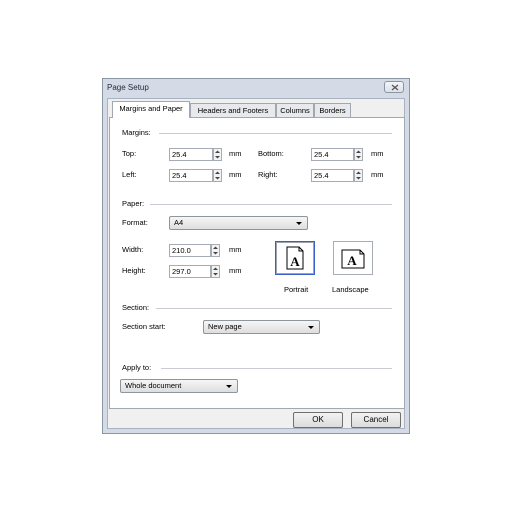 The height and width of the screenshot is (512, 512). I want to click on section-start-value: New page, so click(225, 326).